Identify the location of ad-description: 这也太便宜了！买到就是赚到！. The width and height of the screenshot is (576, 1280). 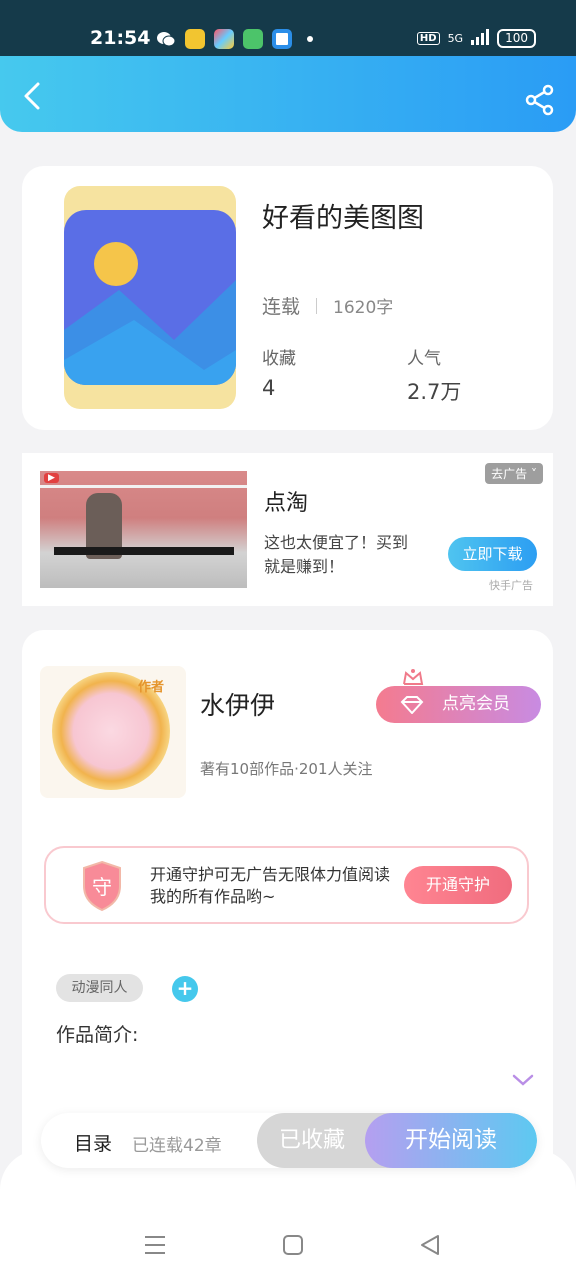
(336, 554).